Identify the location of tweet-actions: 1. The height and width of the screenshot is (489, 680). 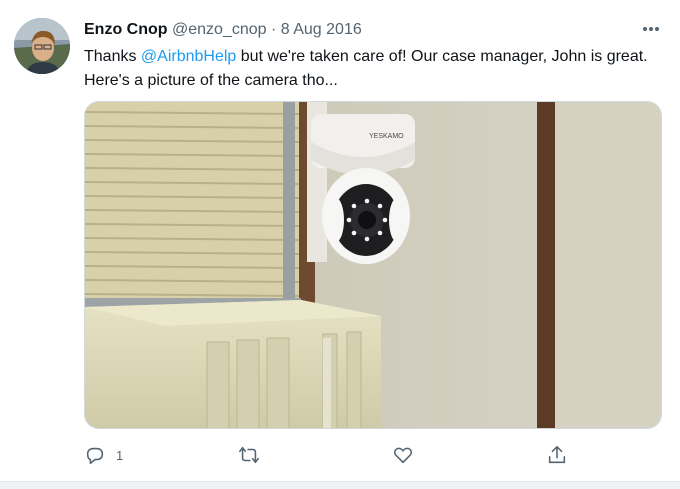
(373, 455).